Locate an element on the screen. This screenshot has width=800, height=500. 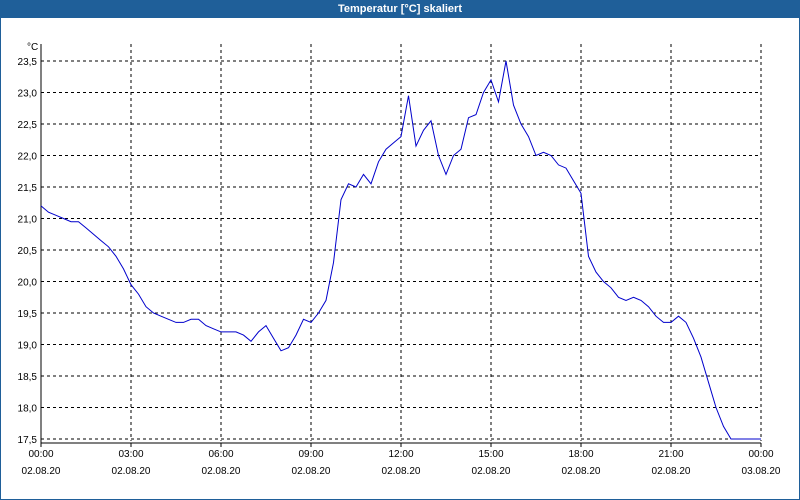
y-tick-label: 18,5 is located at coordinates (28, 377).